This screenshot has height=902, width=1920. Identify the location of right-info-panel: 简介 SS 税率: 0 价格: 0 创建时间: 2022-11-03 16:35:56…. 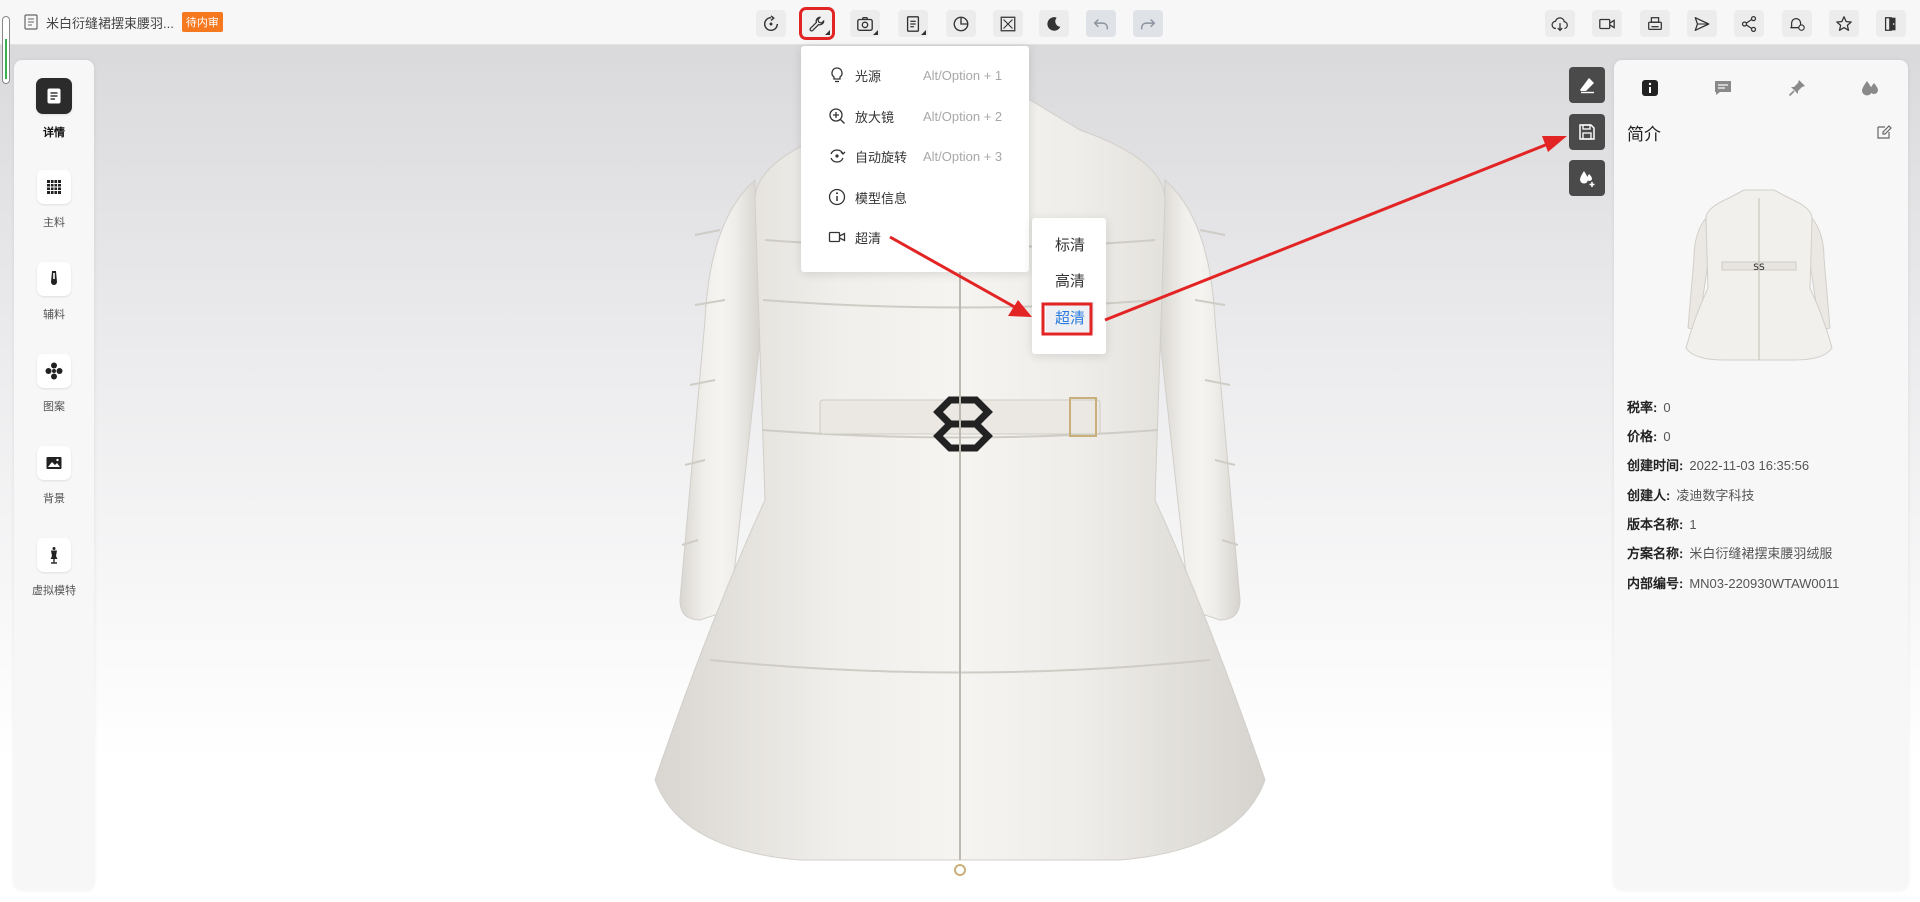
(1761, 475).